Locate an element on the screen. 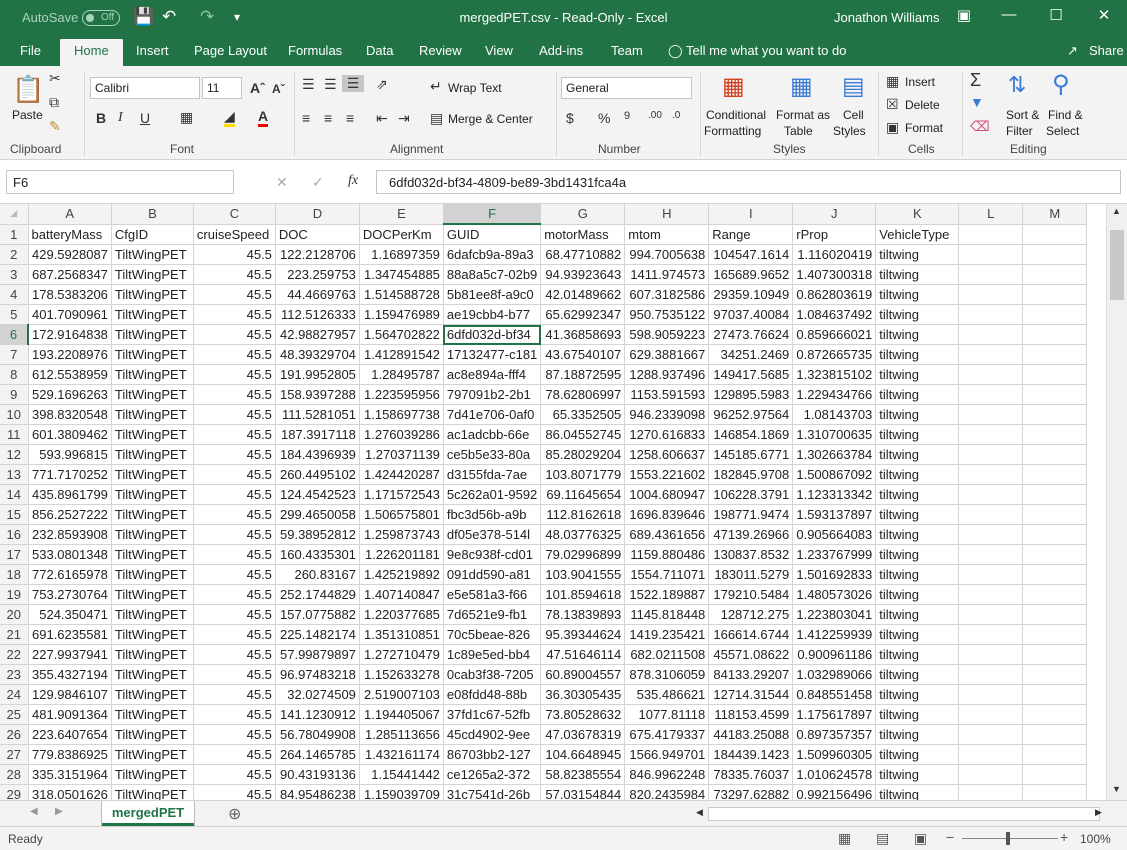  cell: 429.5928087 is located at coordinates (70, 254).